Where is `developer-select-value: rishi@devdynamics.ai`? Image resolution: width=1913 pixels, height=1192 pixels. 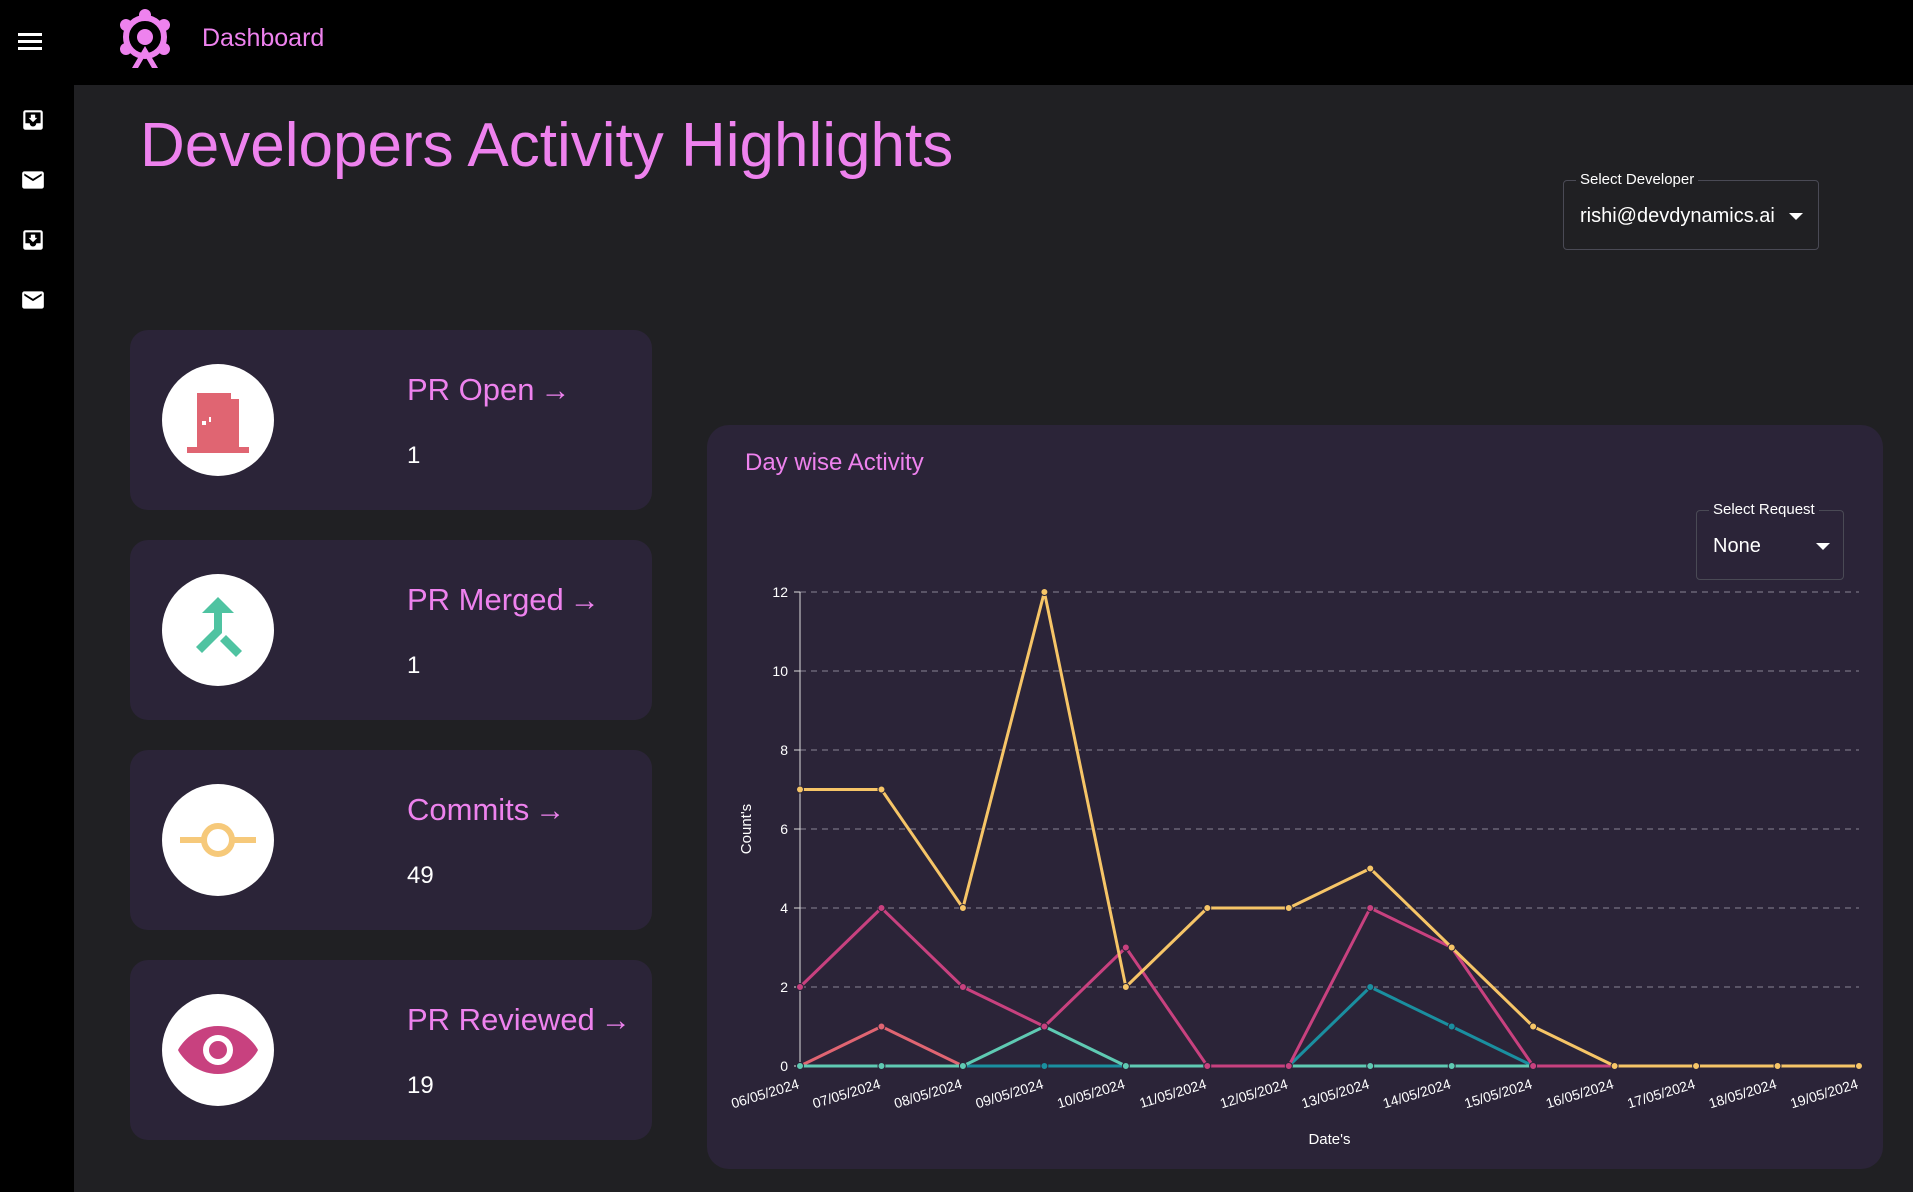 developer-select-value: rishi@devdynamics.ai is located at coordinates (1677, 216).